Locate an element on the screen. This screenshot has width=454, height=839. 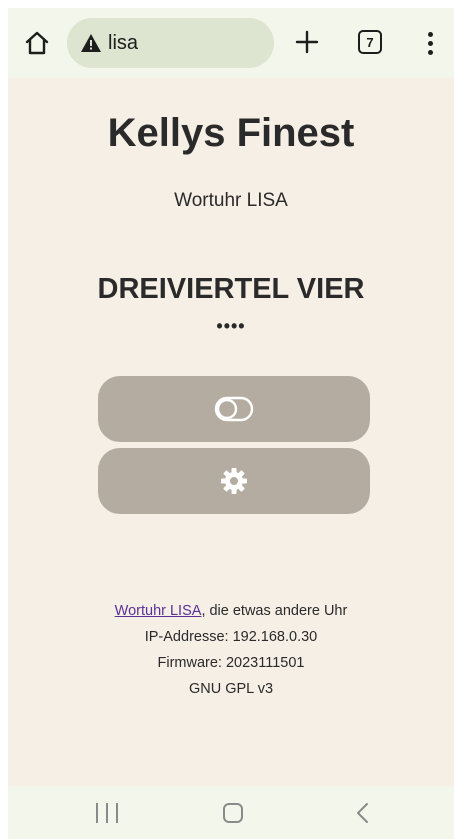
nav-home-icon is located at coordinates (233, 813).